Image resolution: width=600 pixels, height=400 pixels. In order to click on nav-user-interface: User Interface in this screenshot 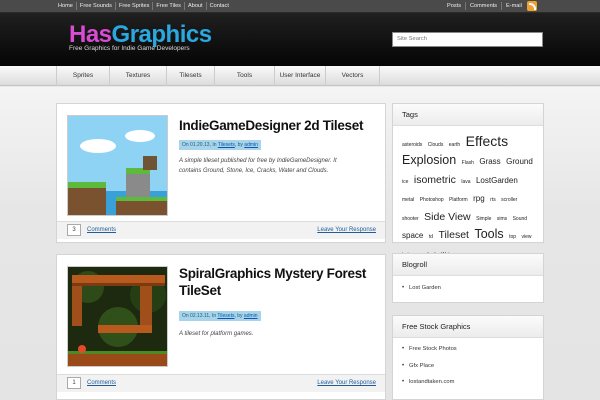, I will do `click(299, 76)`.